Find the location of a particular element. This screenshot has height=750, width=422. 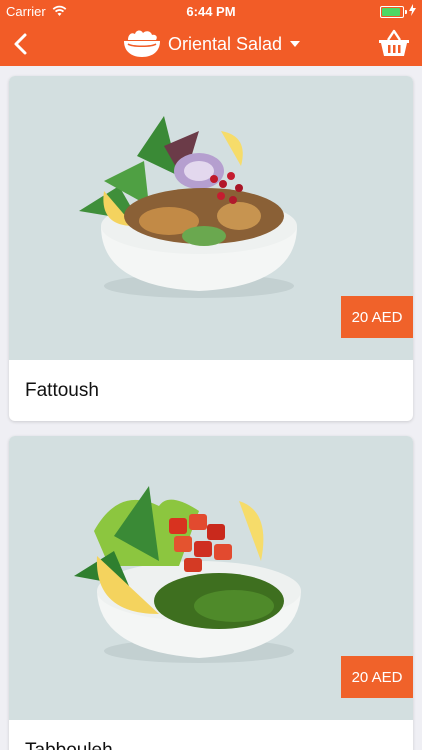

salad-bowl-icon is located at coordinates (141, 43).